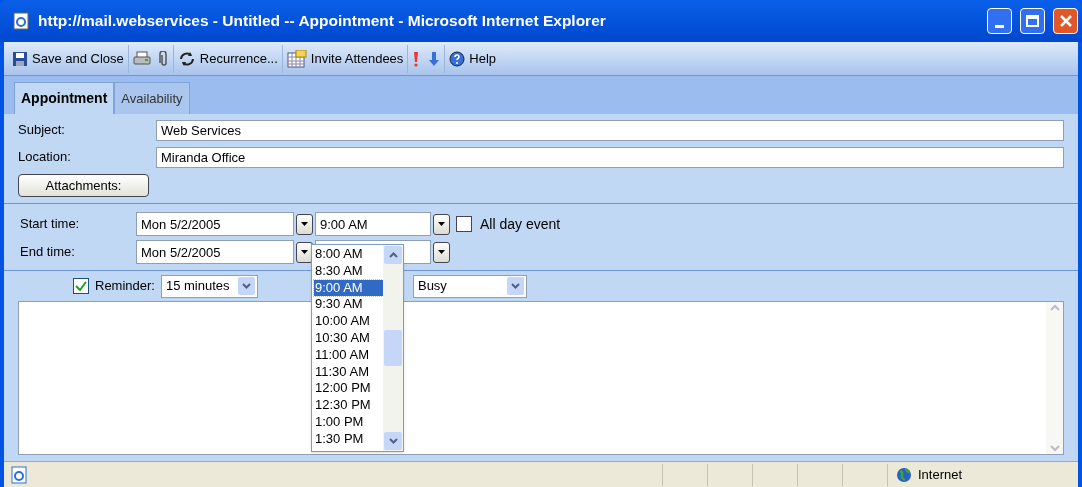  Describe the element at coordinates (348, 321) in the screenshot. I see `time-option: 10:00 AM` at that location.